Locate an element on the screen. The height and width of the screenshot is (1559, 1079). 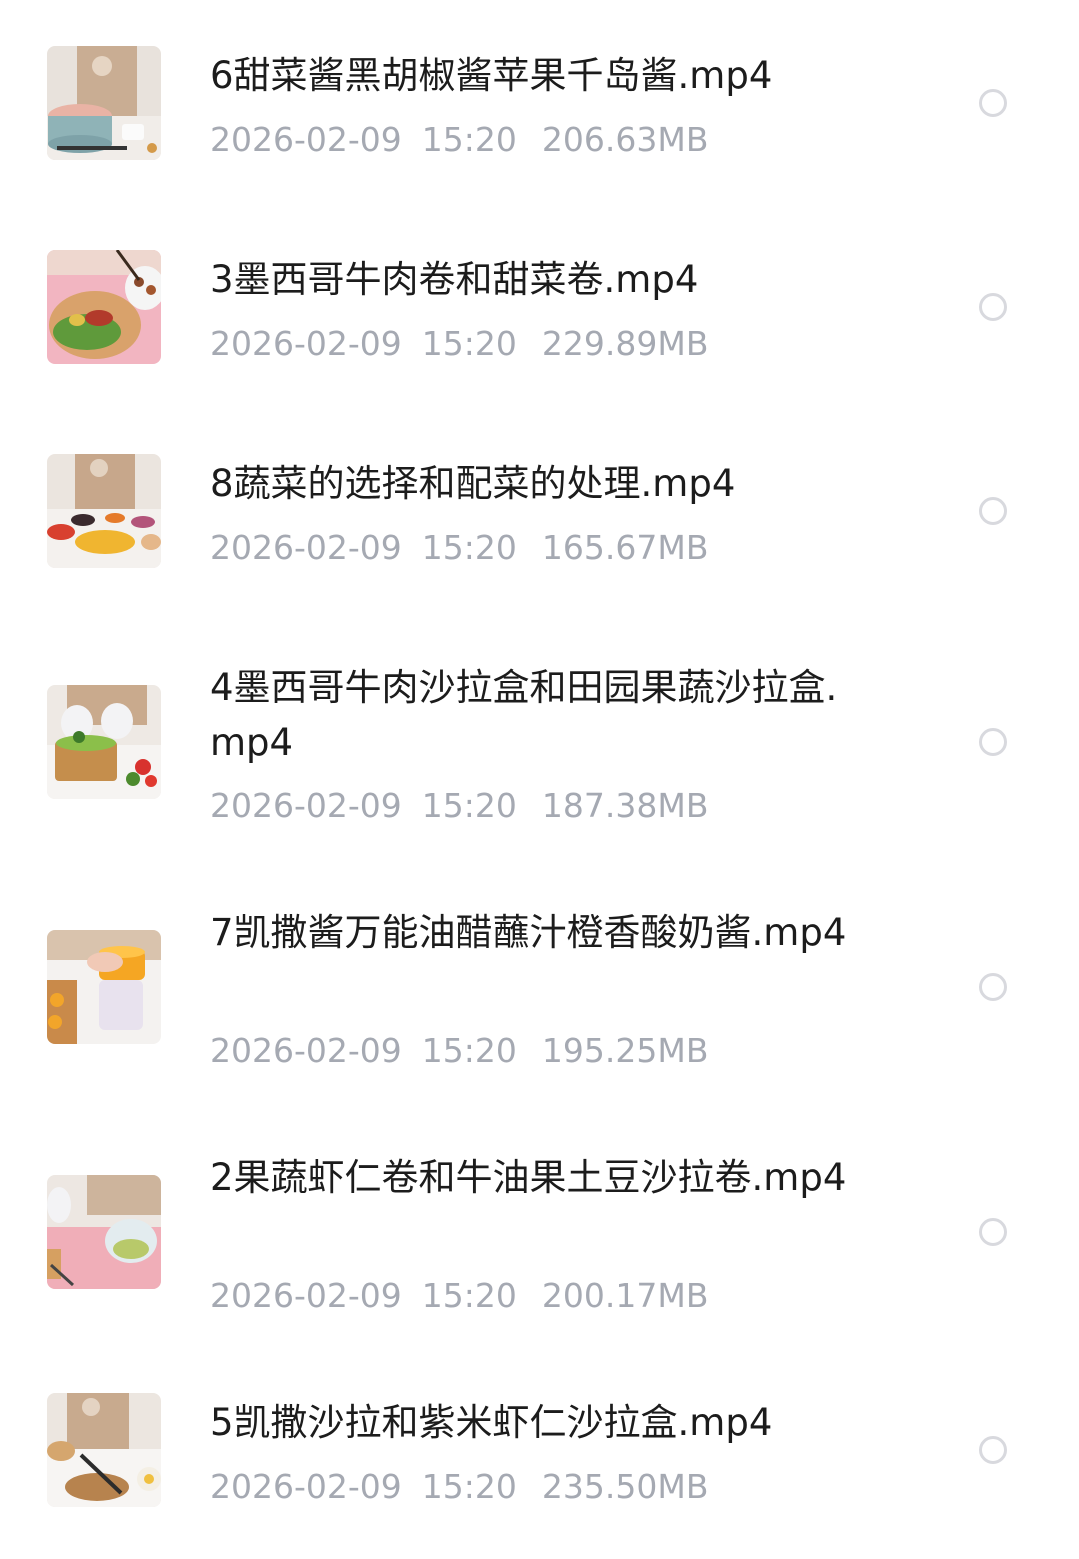
file-name: 6甜菜酱黑胡椒酱苹果千岛酱.mp4 is located at coordinates (491, 75).